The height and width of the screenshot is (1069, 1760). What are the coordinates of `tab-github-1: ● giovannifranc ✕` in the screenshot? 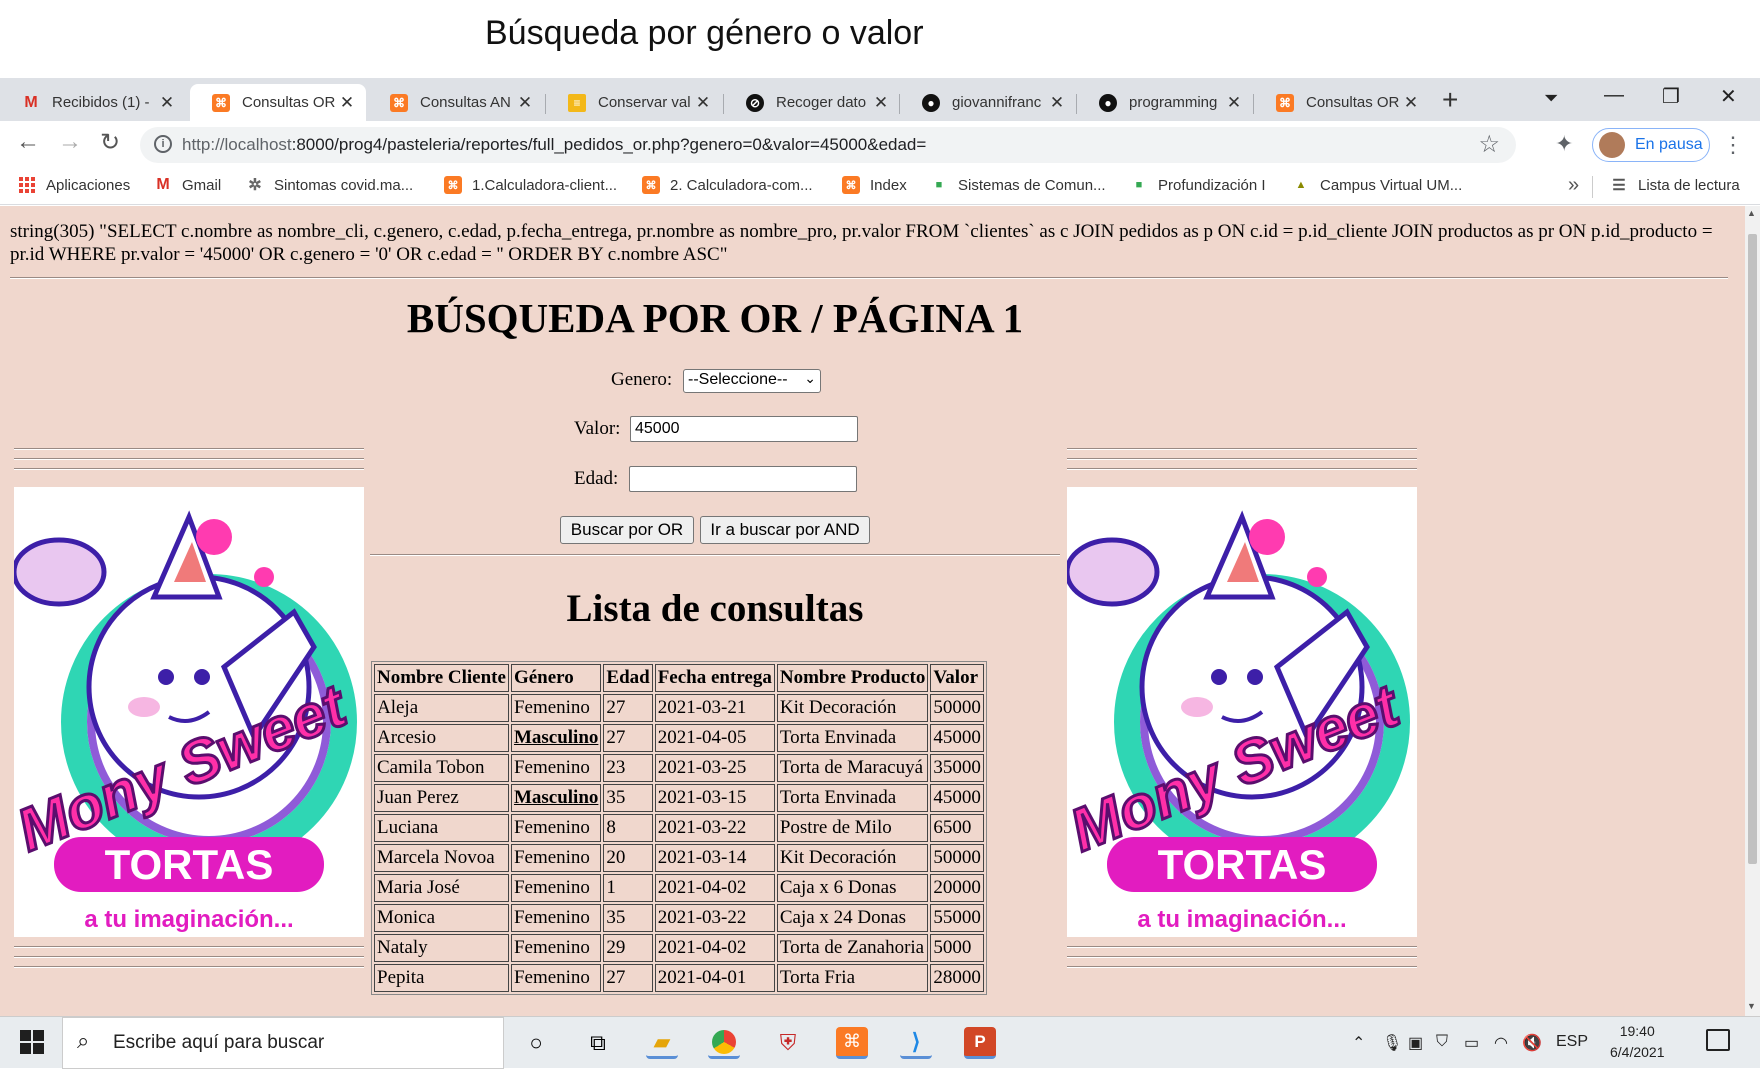 It's located at (988, 102).